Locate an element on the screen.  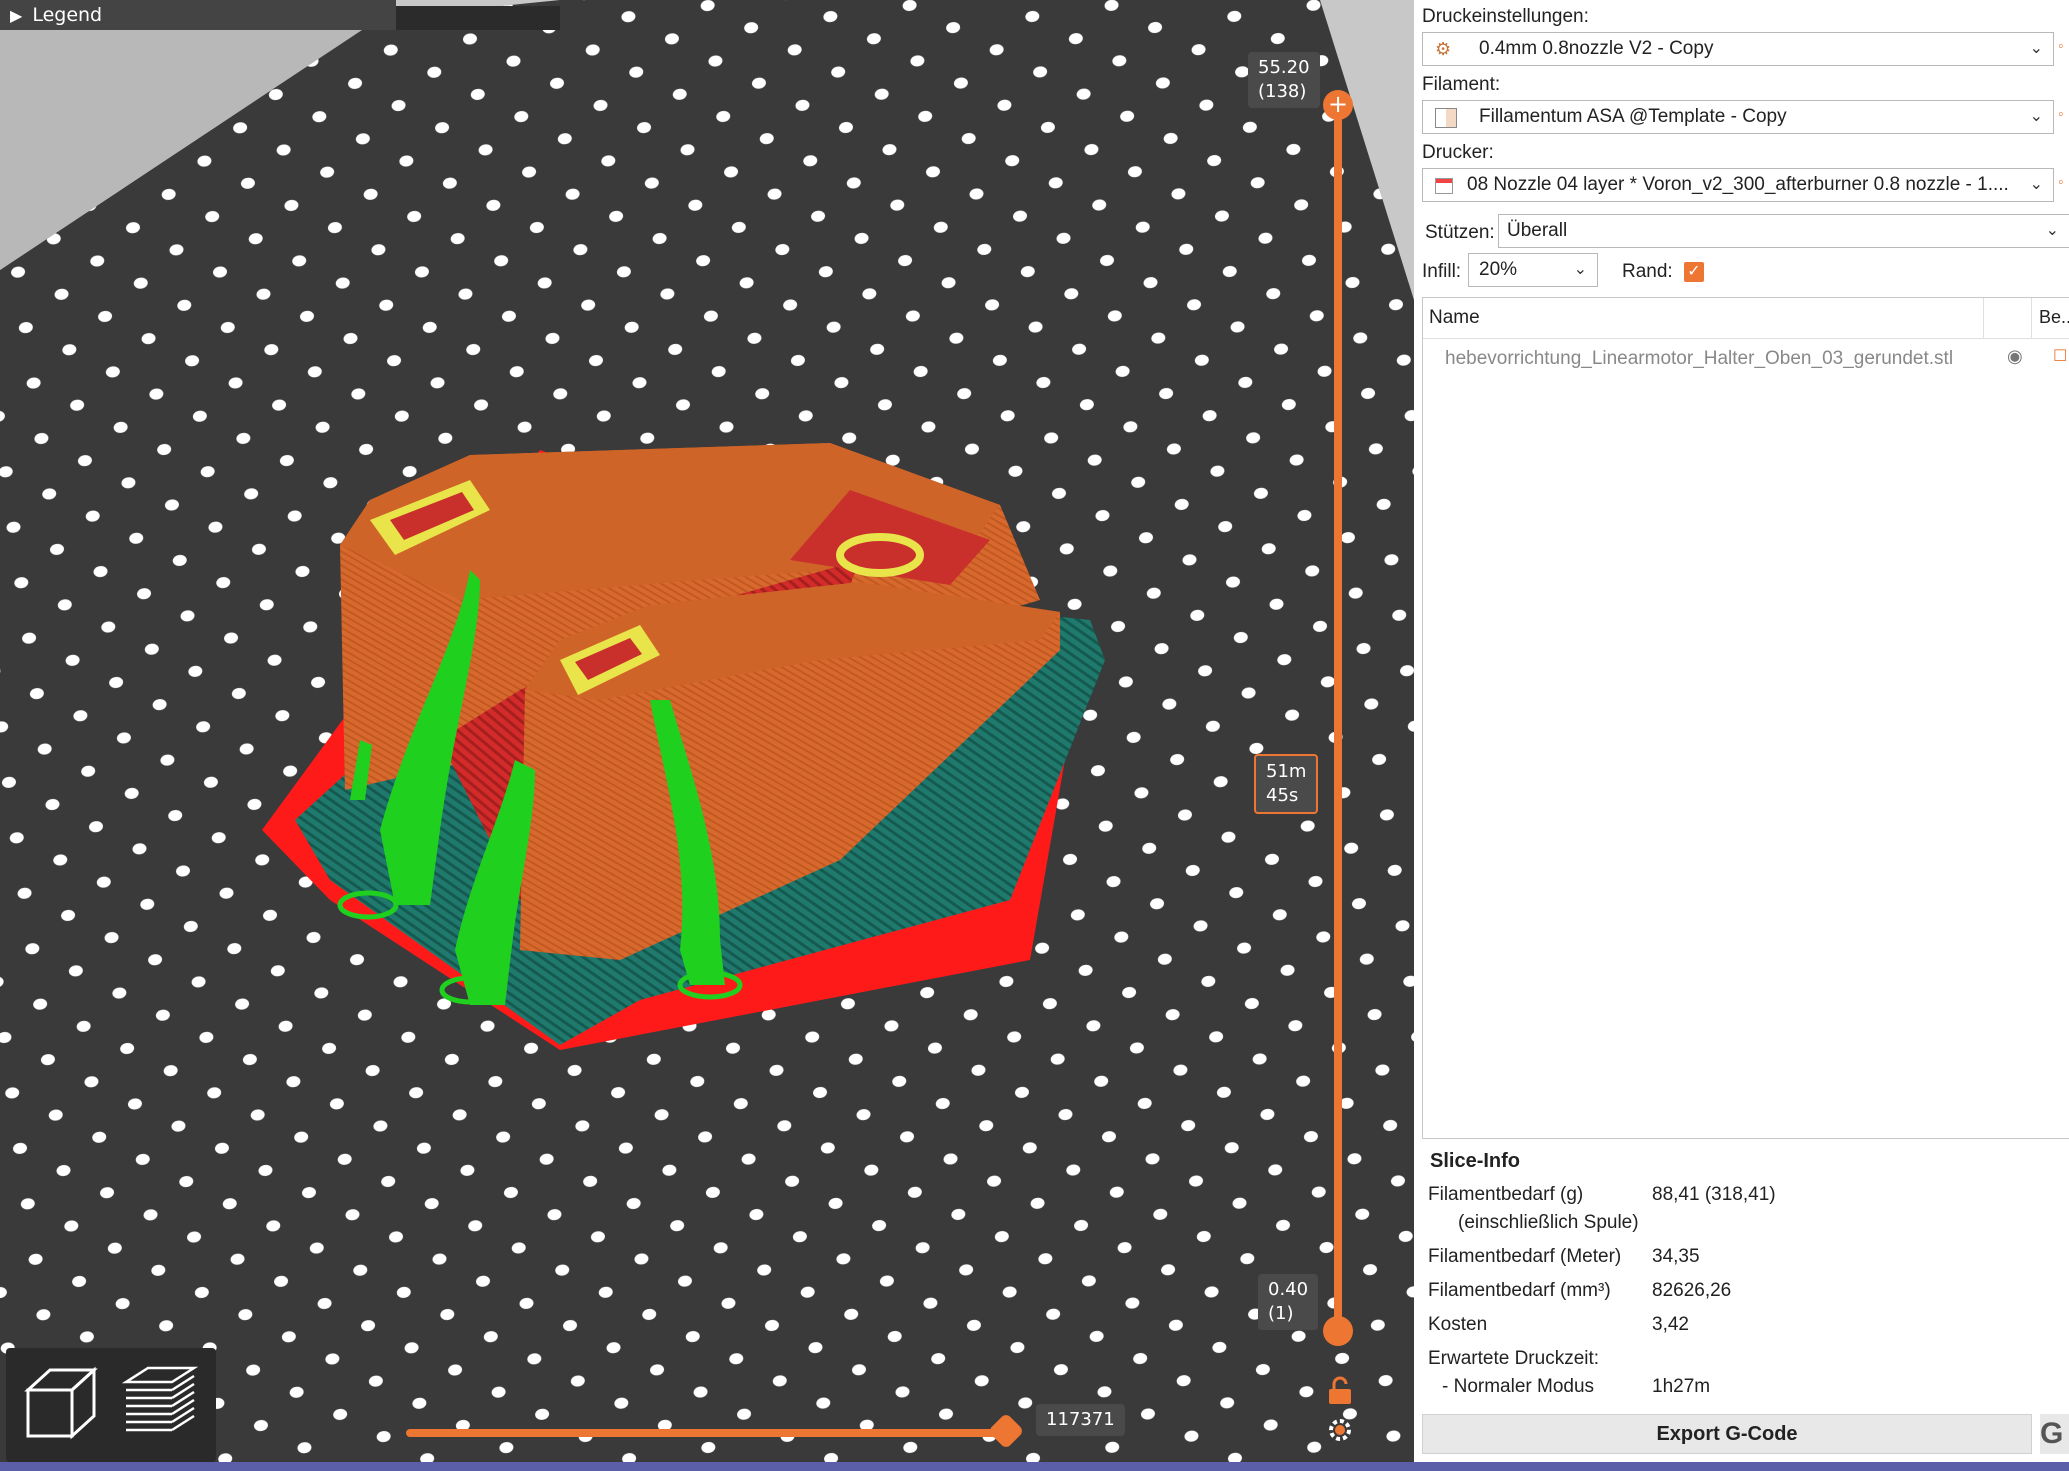
filament-combo: Fillamentum ASA @Template - Copy ⌄ is located at coordinates (1738, 117).